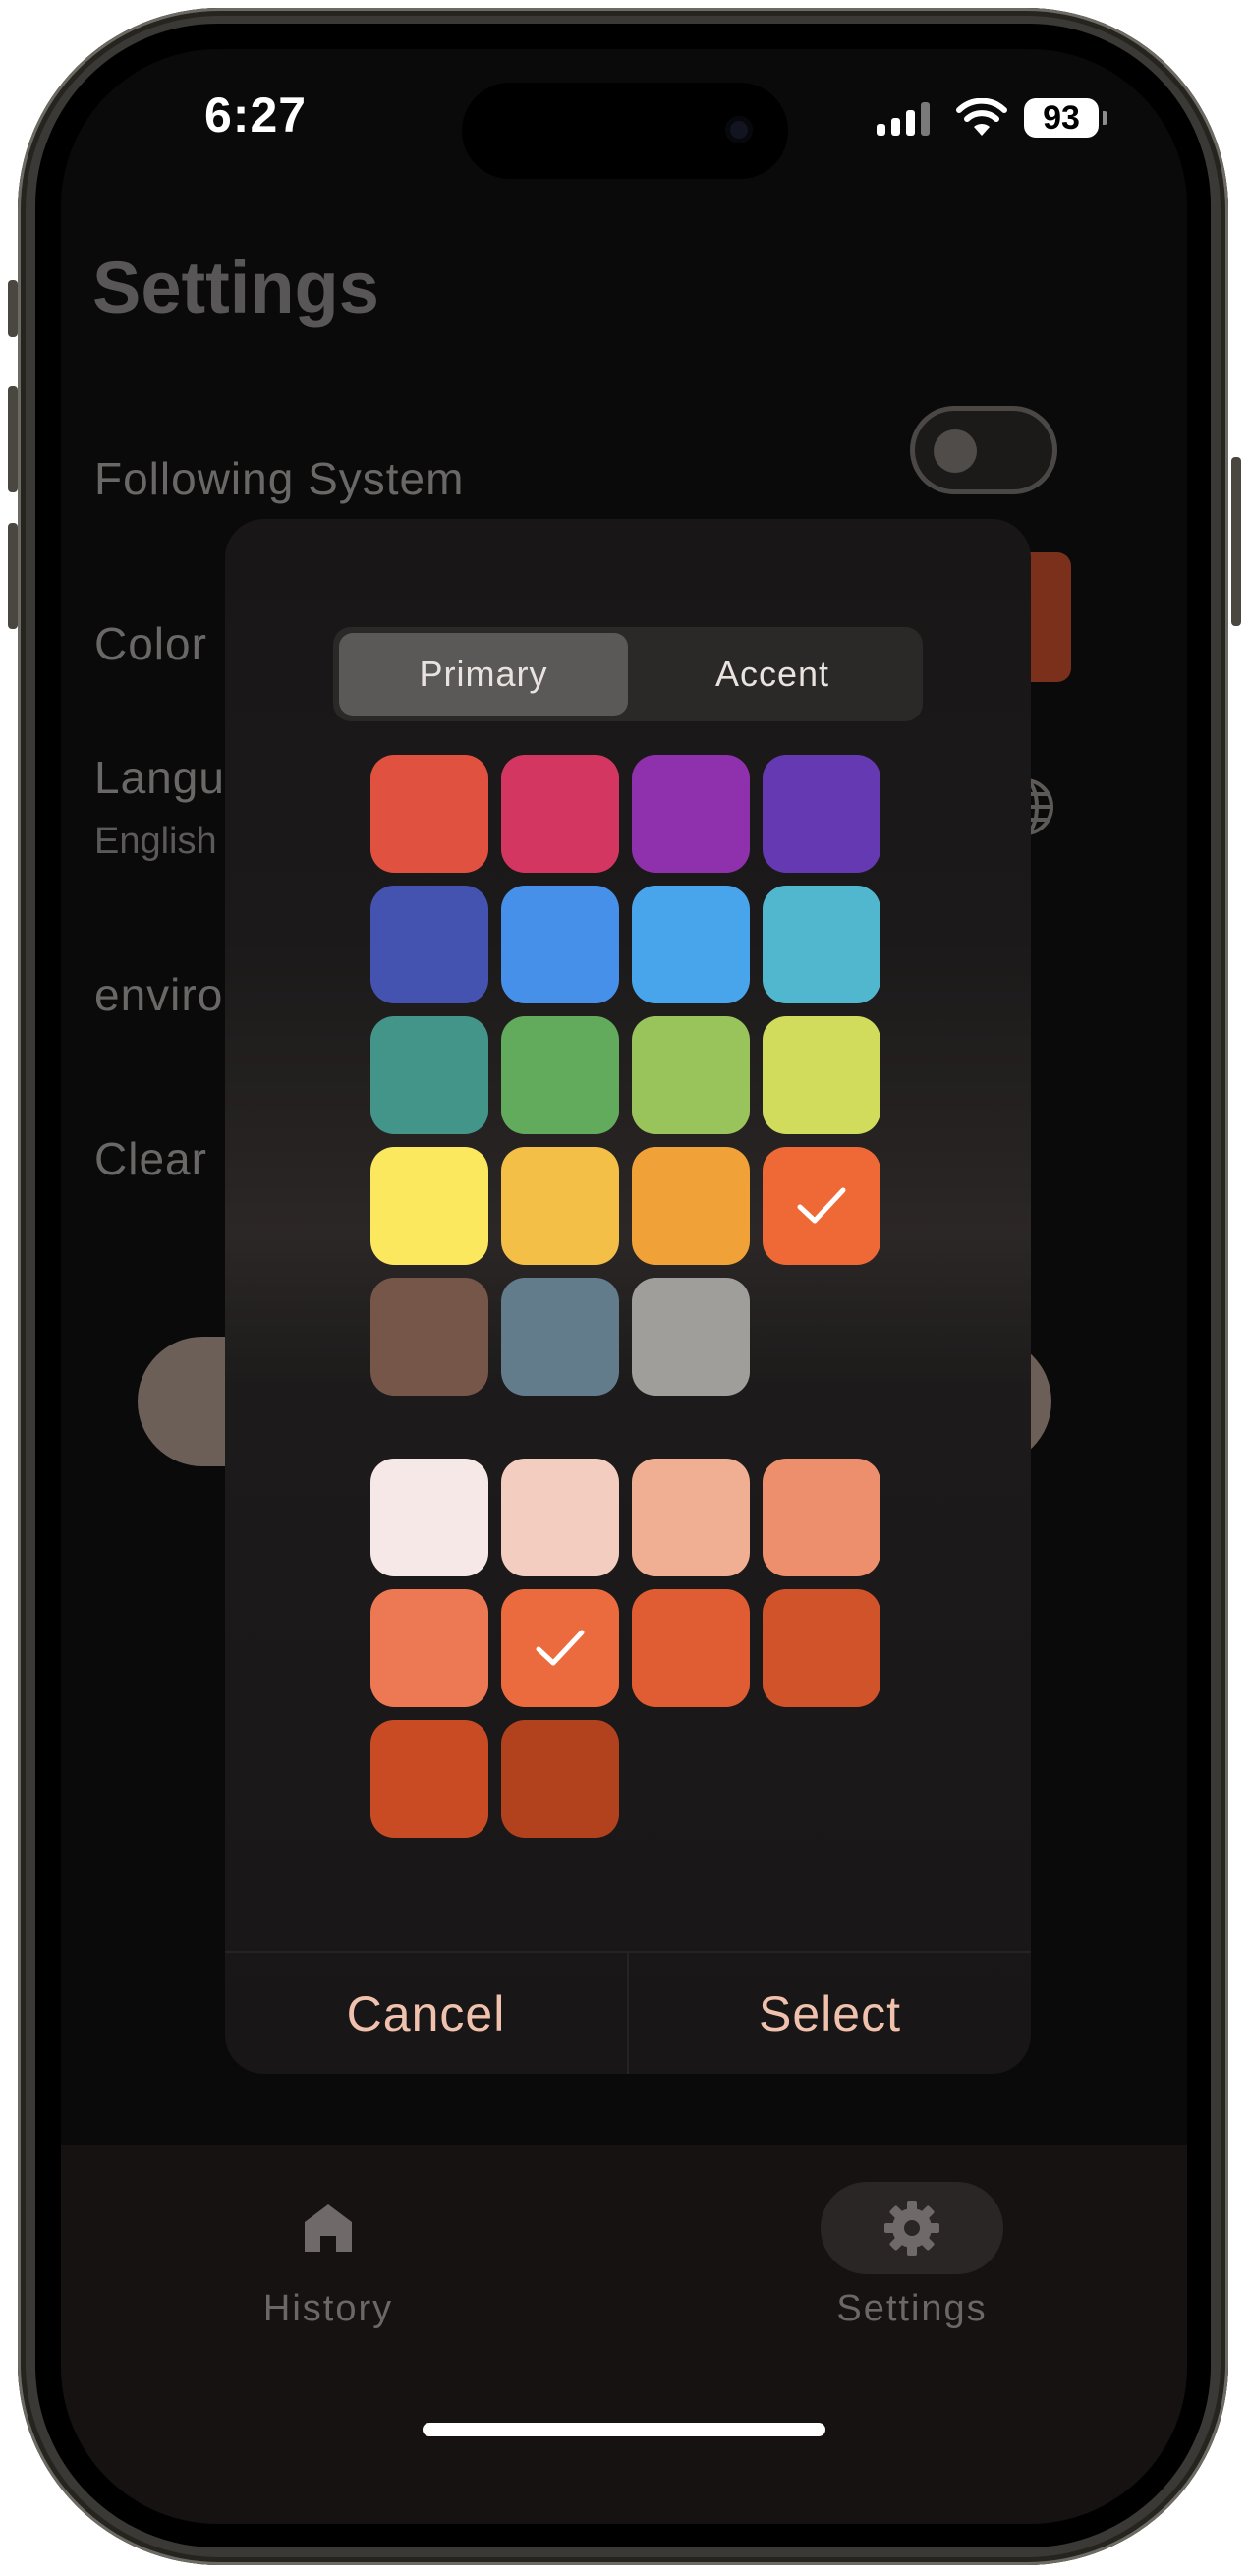  What do you see at coordinates (13, 439) in the screenshot?
I see `volume-up-button` at bounding box center [13, 439].